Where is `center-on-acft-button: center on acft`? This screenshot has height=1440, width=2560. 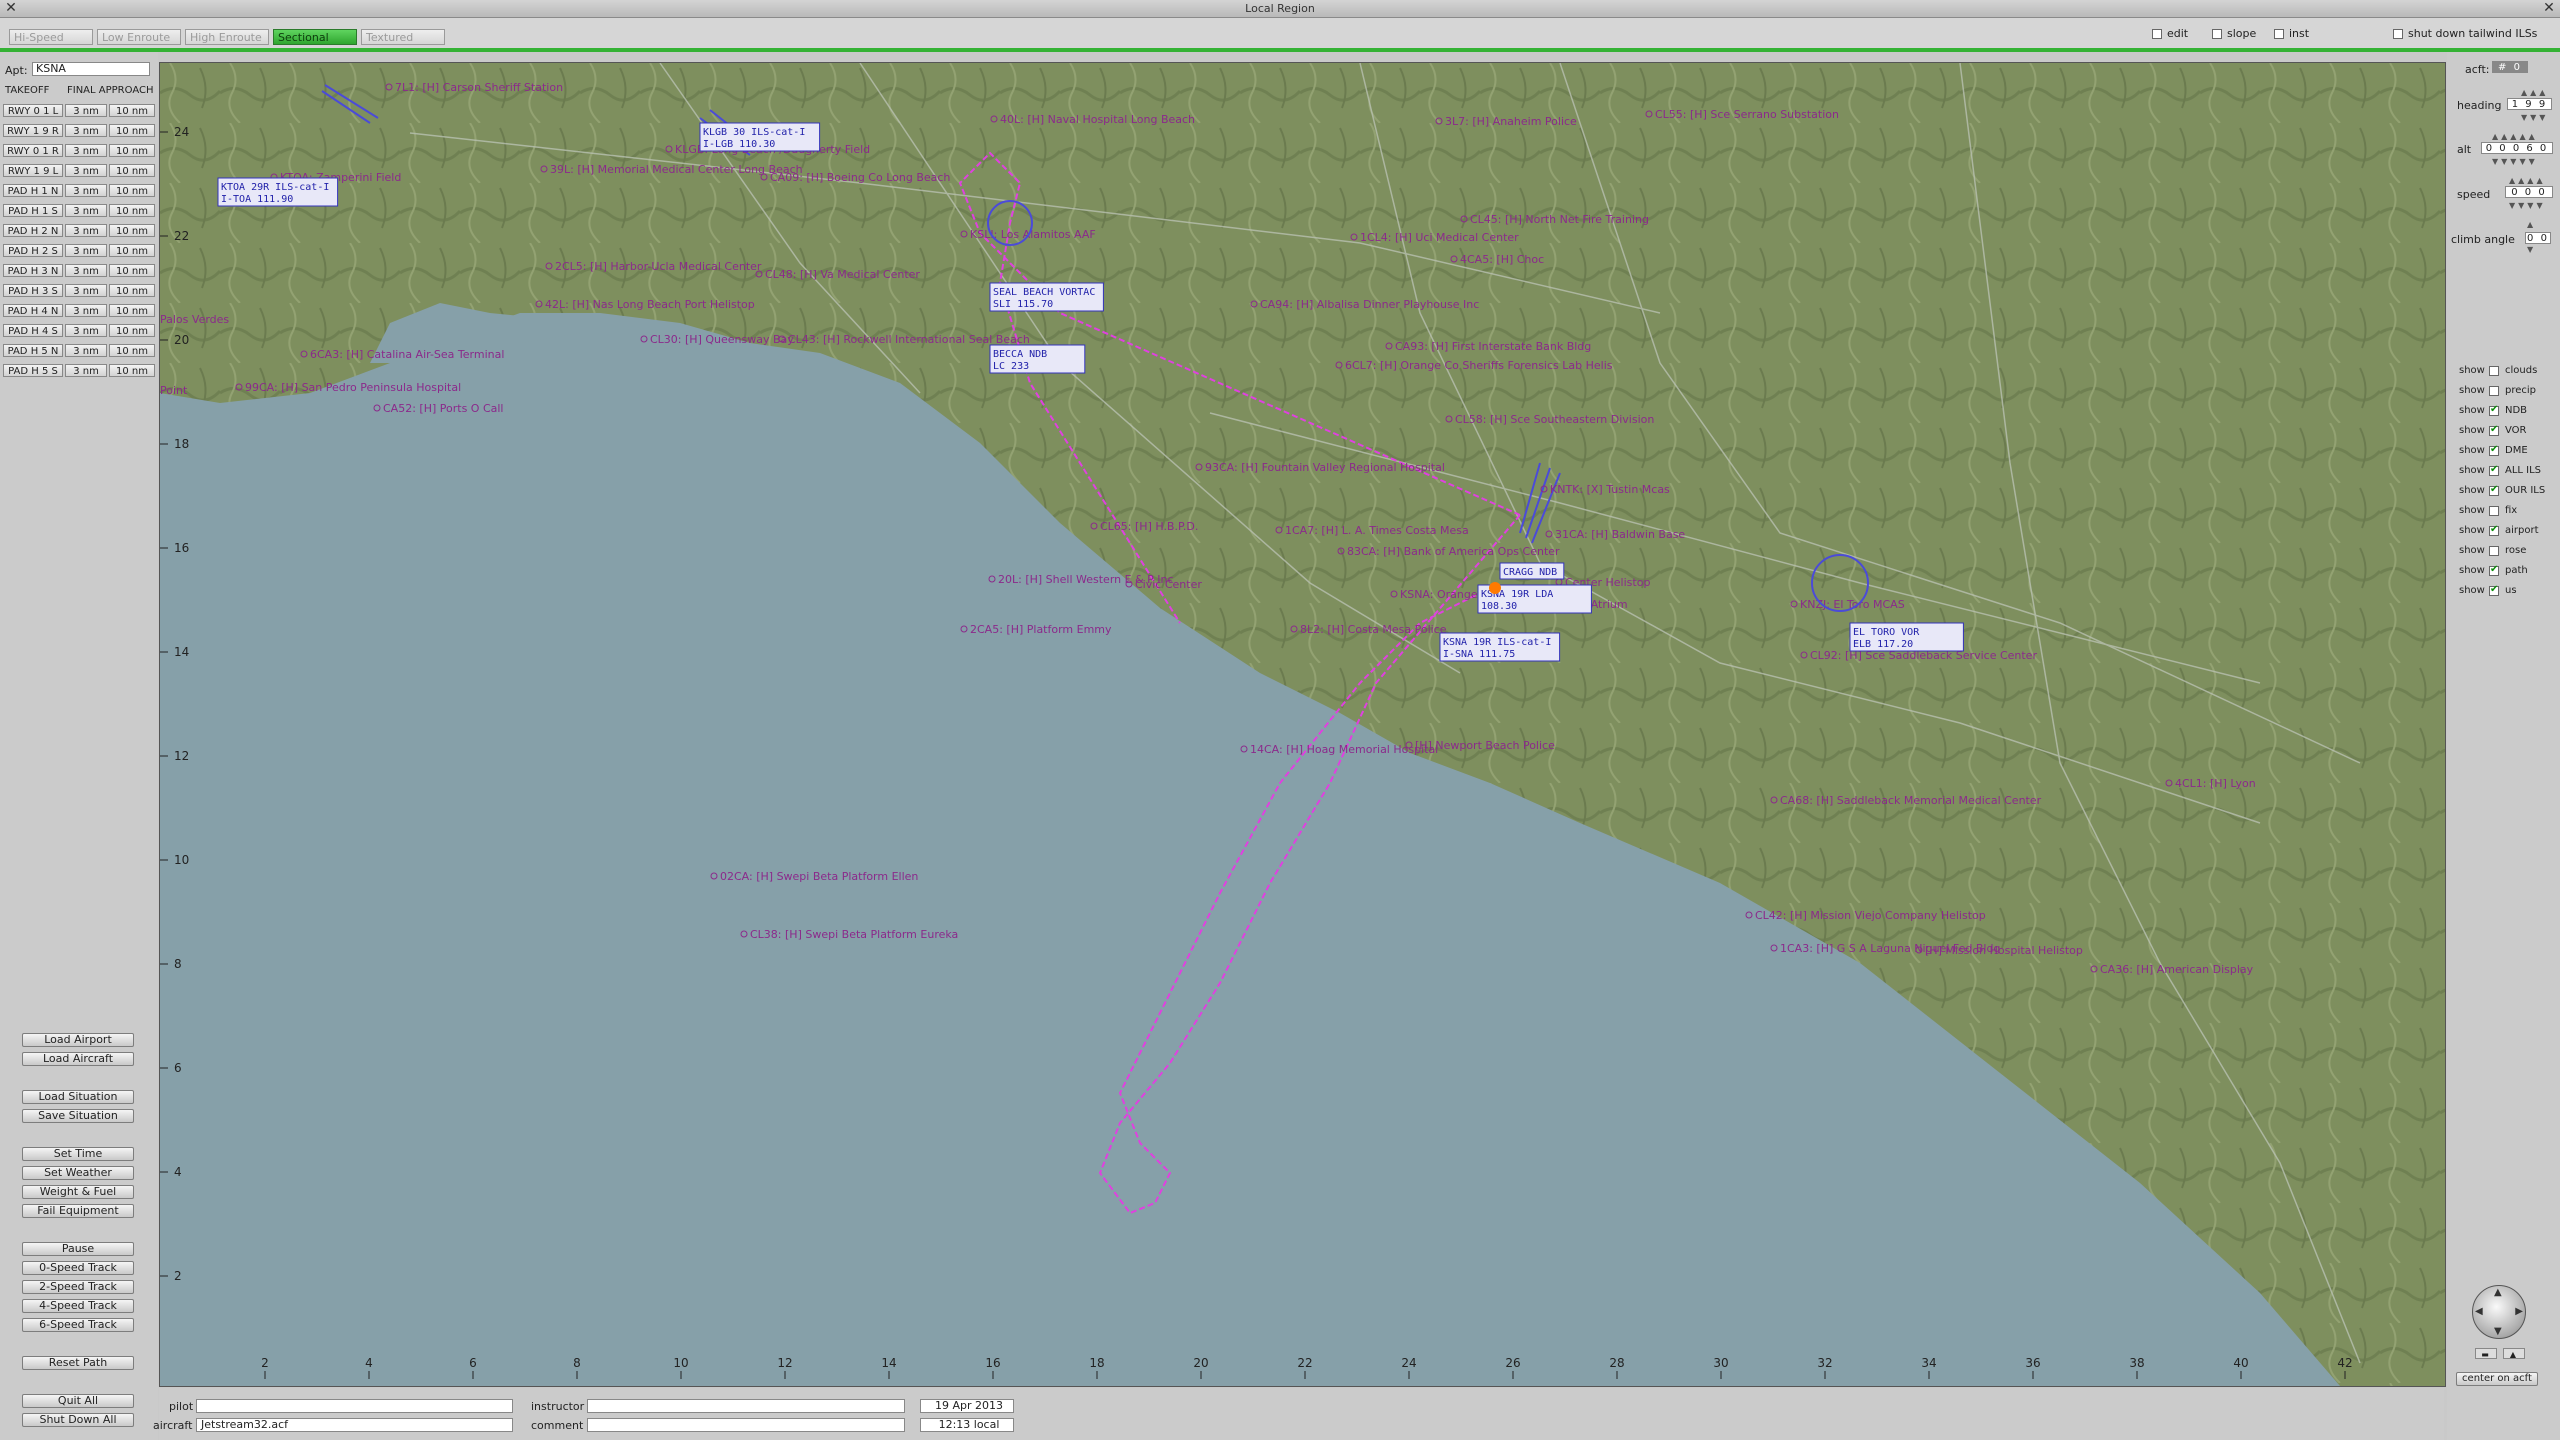
center-on-acft-button: center on acft is located at coordinates (2497, 1379).